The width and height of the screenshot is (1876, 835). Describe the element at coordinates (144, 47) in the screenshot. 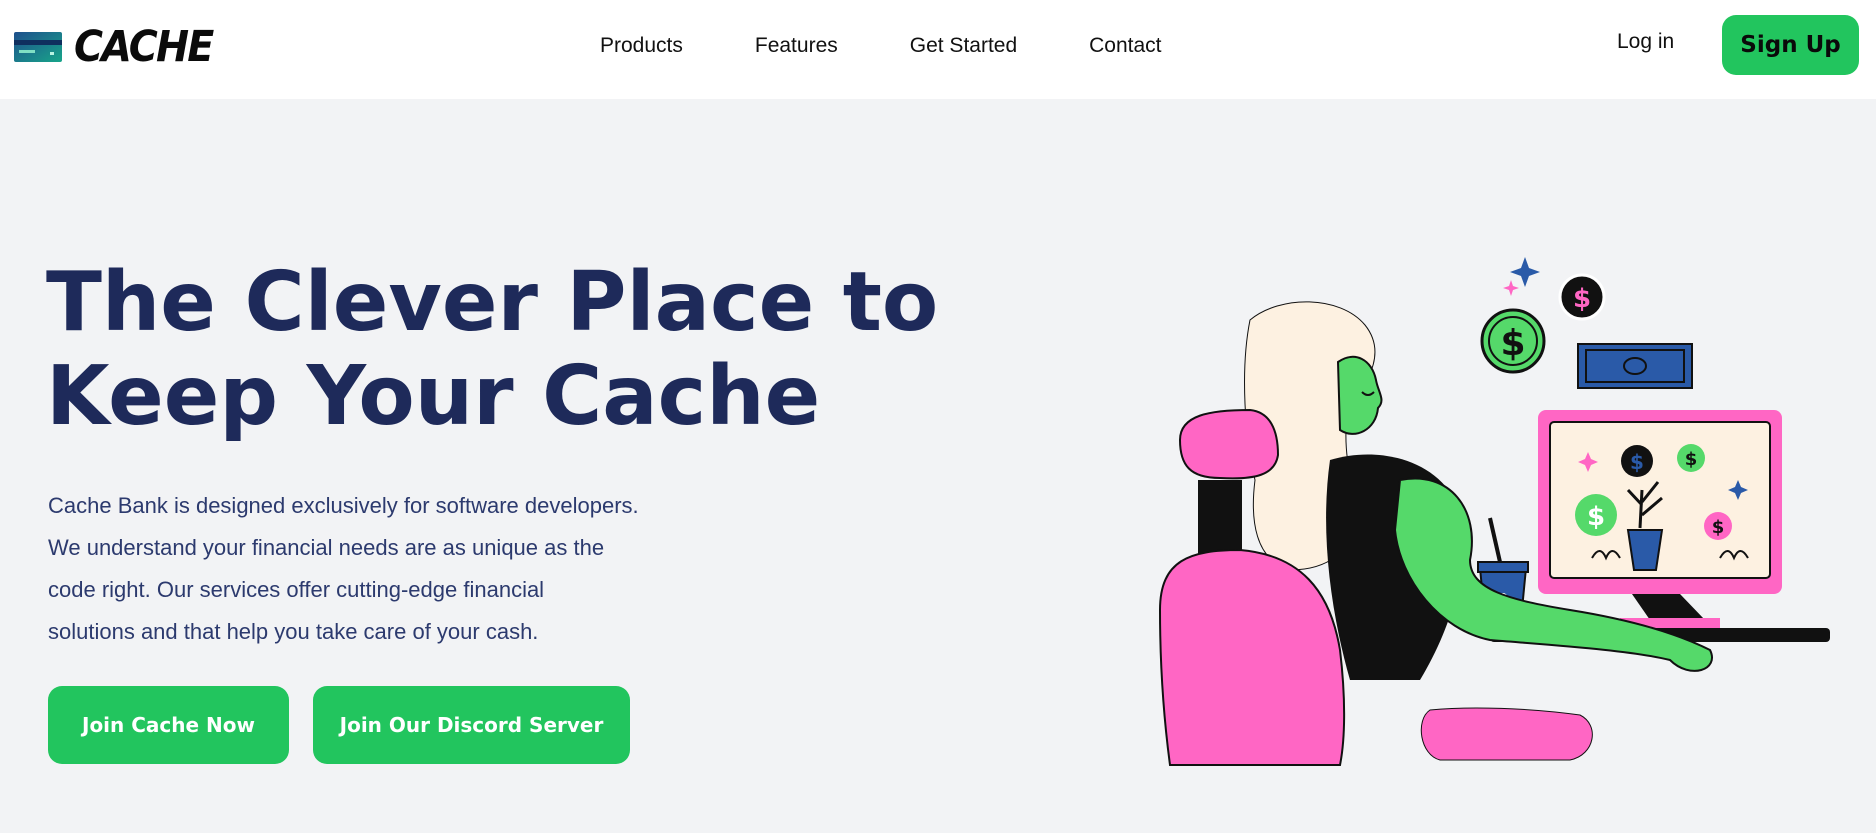

I see `brand-name: CACHE` at that location.